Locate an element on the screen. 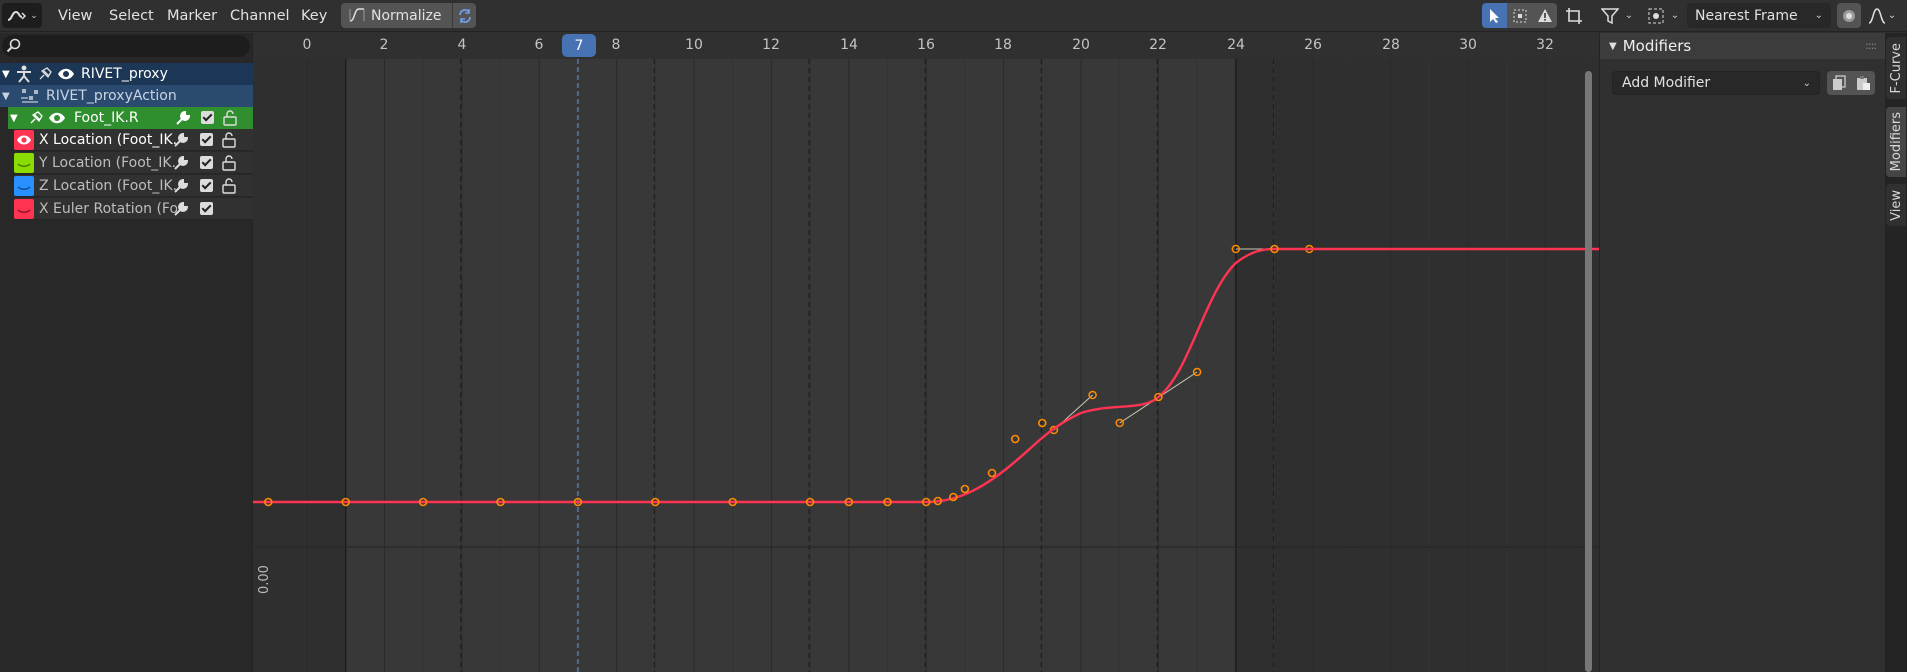 Image resolution: width=1907 pixels, height=672 pixels. copy-modifiers-button is located at coordinates (1839, 83).